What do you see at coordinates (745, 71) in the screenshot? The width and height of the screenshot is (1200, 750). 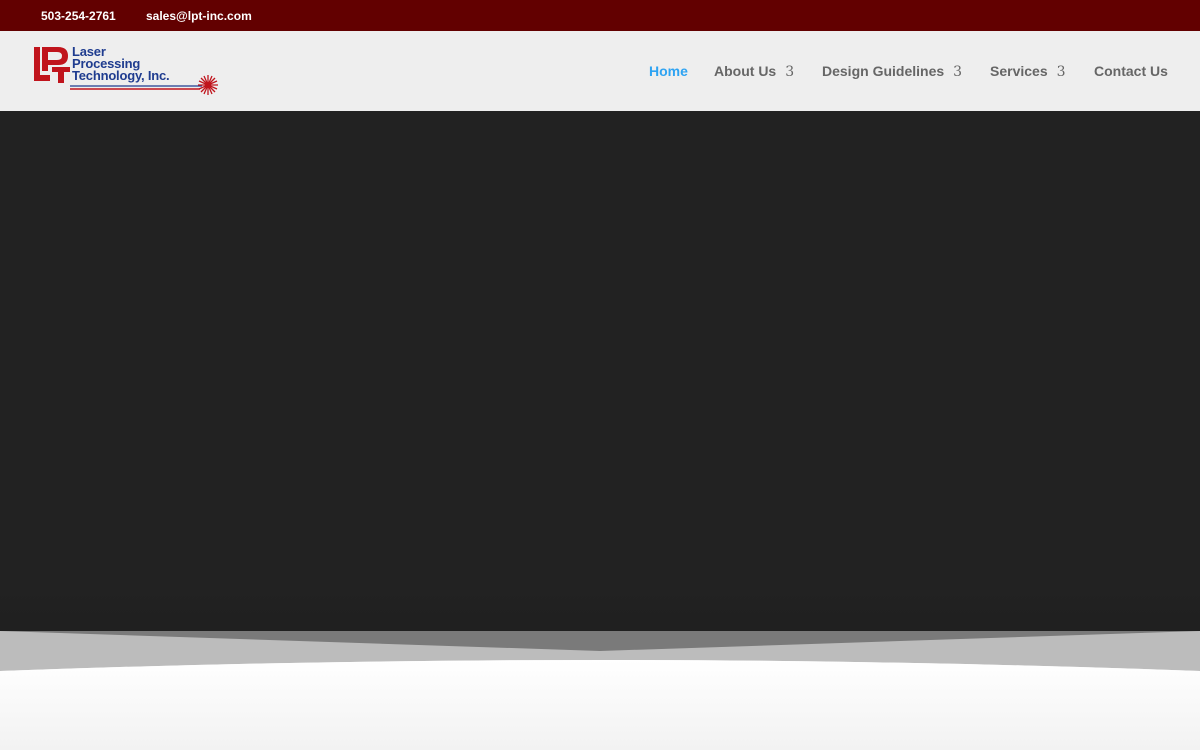 I see `nav-item-label: About Us` at bounding box center [745, 71].